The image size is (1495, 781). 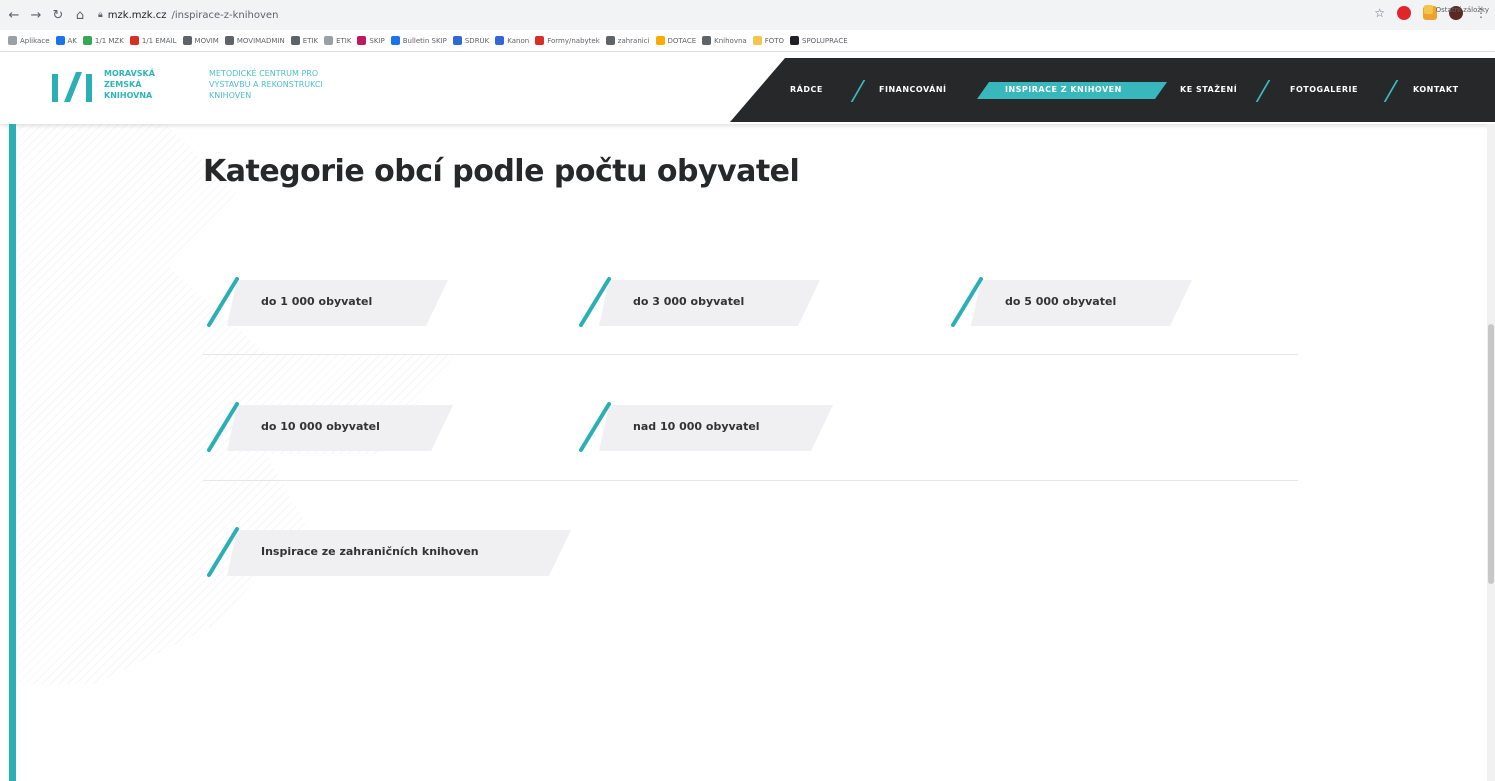 I want to click on bookmark-item: MOVIM, so click(x=200, y=40).